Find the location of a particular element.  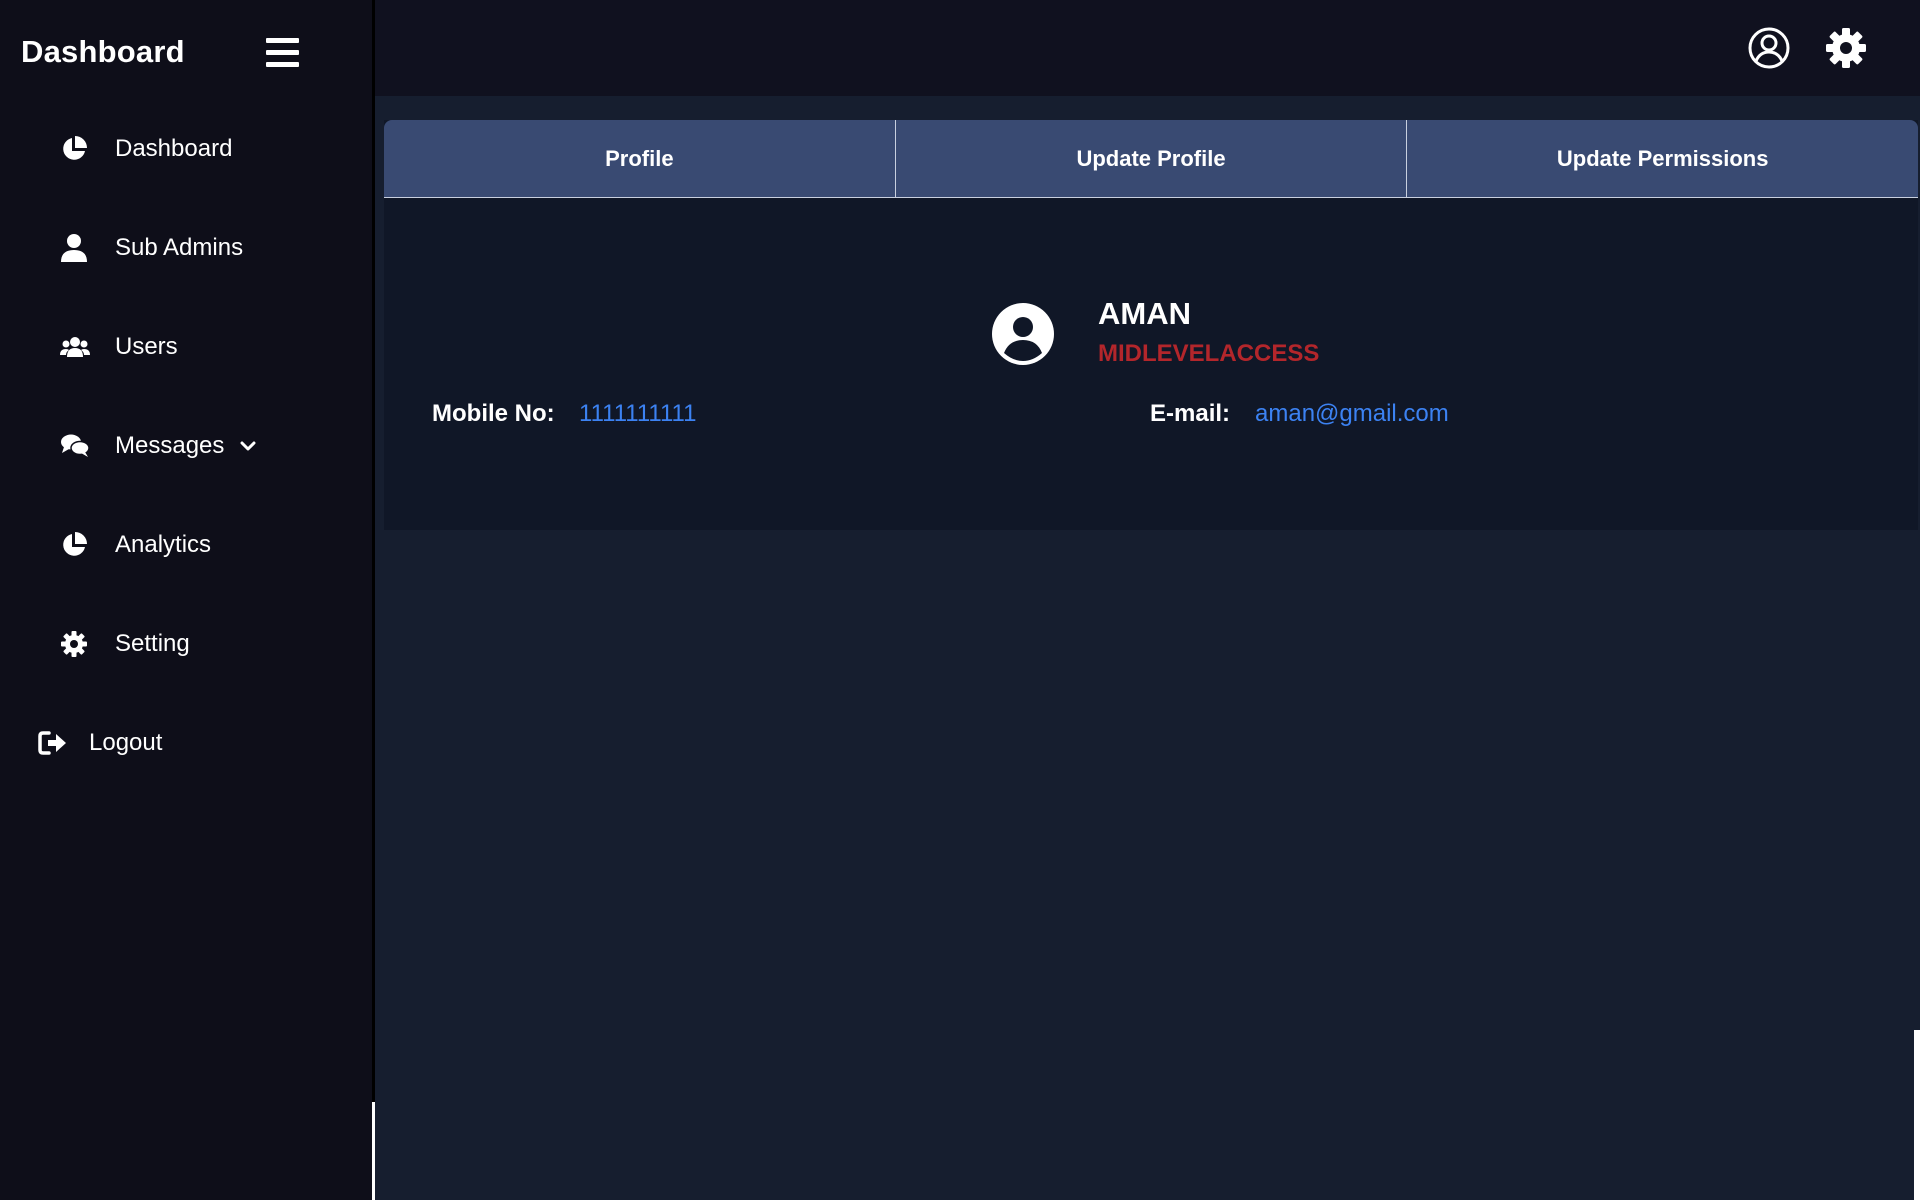

sidebar-item-dashboard: Dashboard is located at coordinates (146, 149).